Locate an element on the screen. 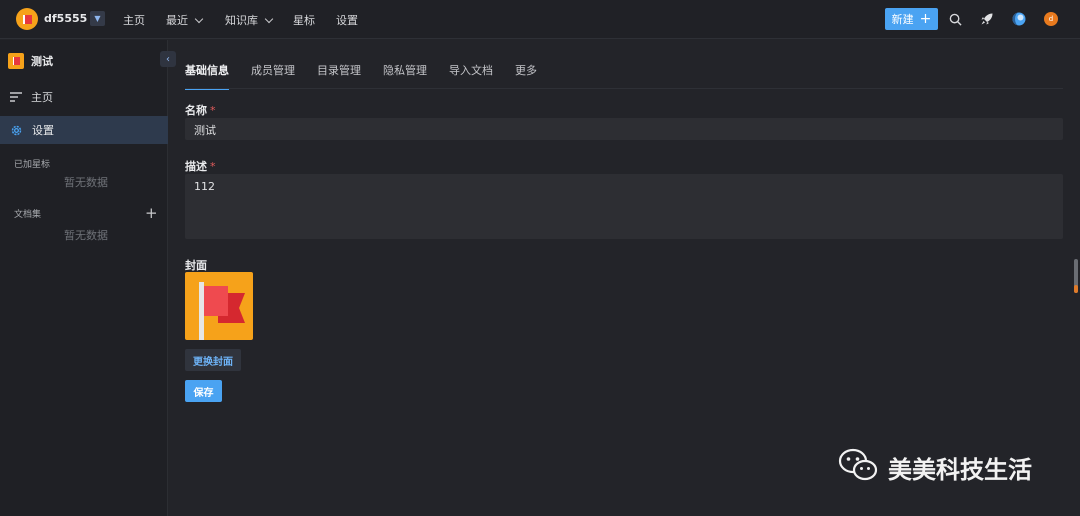 This screenshot has width=1080, height=516. tab-basic-info: 基础信息 is located at coordinates (207, 76).